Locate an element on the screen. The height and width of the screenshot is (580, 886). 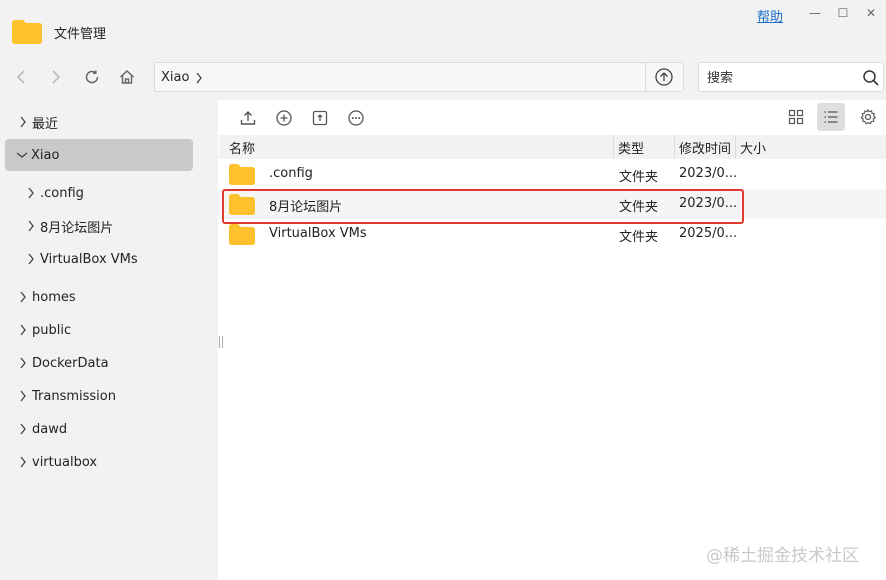
upload-button is located at coordinates (248, 118).